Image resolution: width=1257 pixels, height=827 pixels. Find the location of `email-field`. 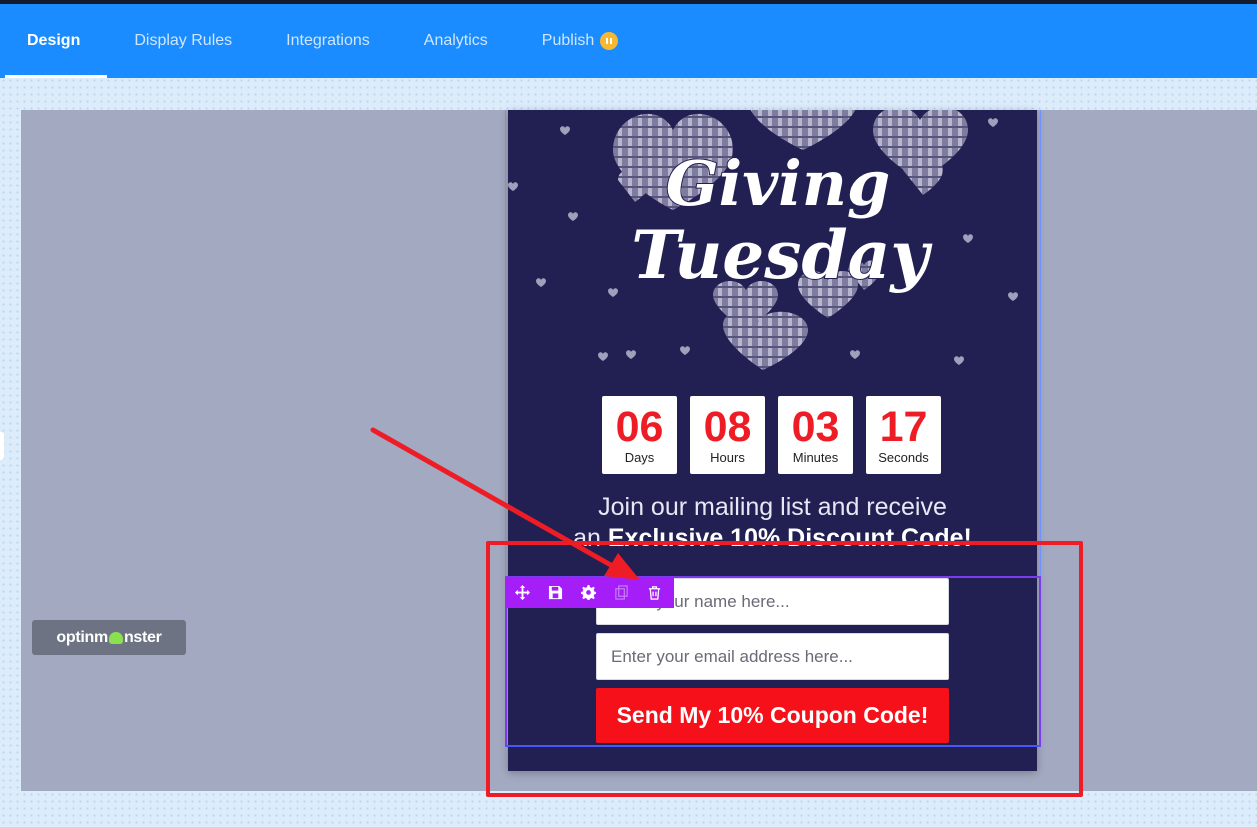

email-field is located at coordinates (772, 656).